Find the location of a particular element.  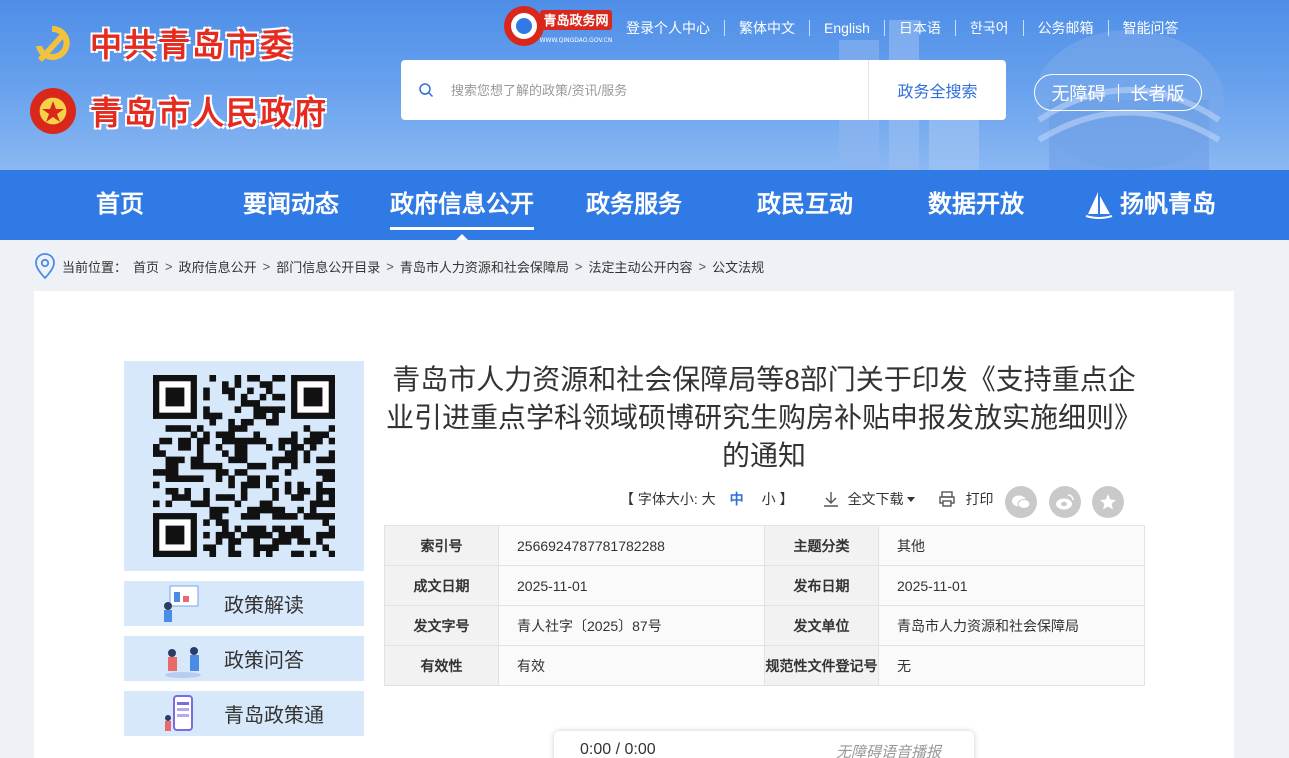

gov-logo: 青岛市人民政府 is located at coordinates (179, 111).